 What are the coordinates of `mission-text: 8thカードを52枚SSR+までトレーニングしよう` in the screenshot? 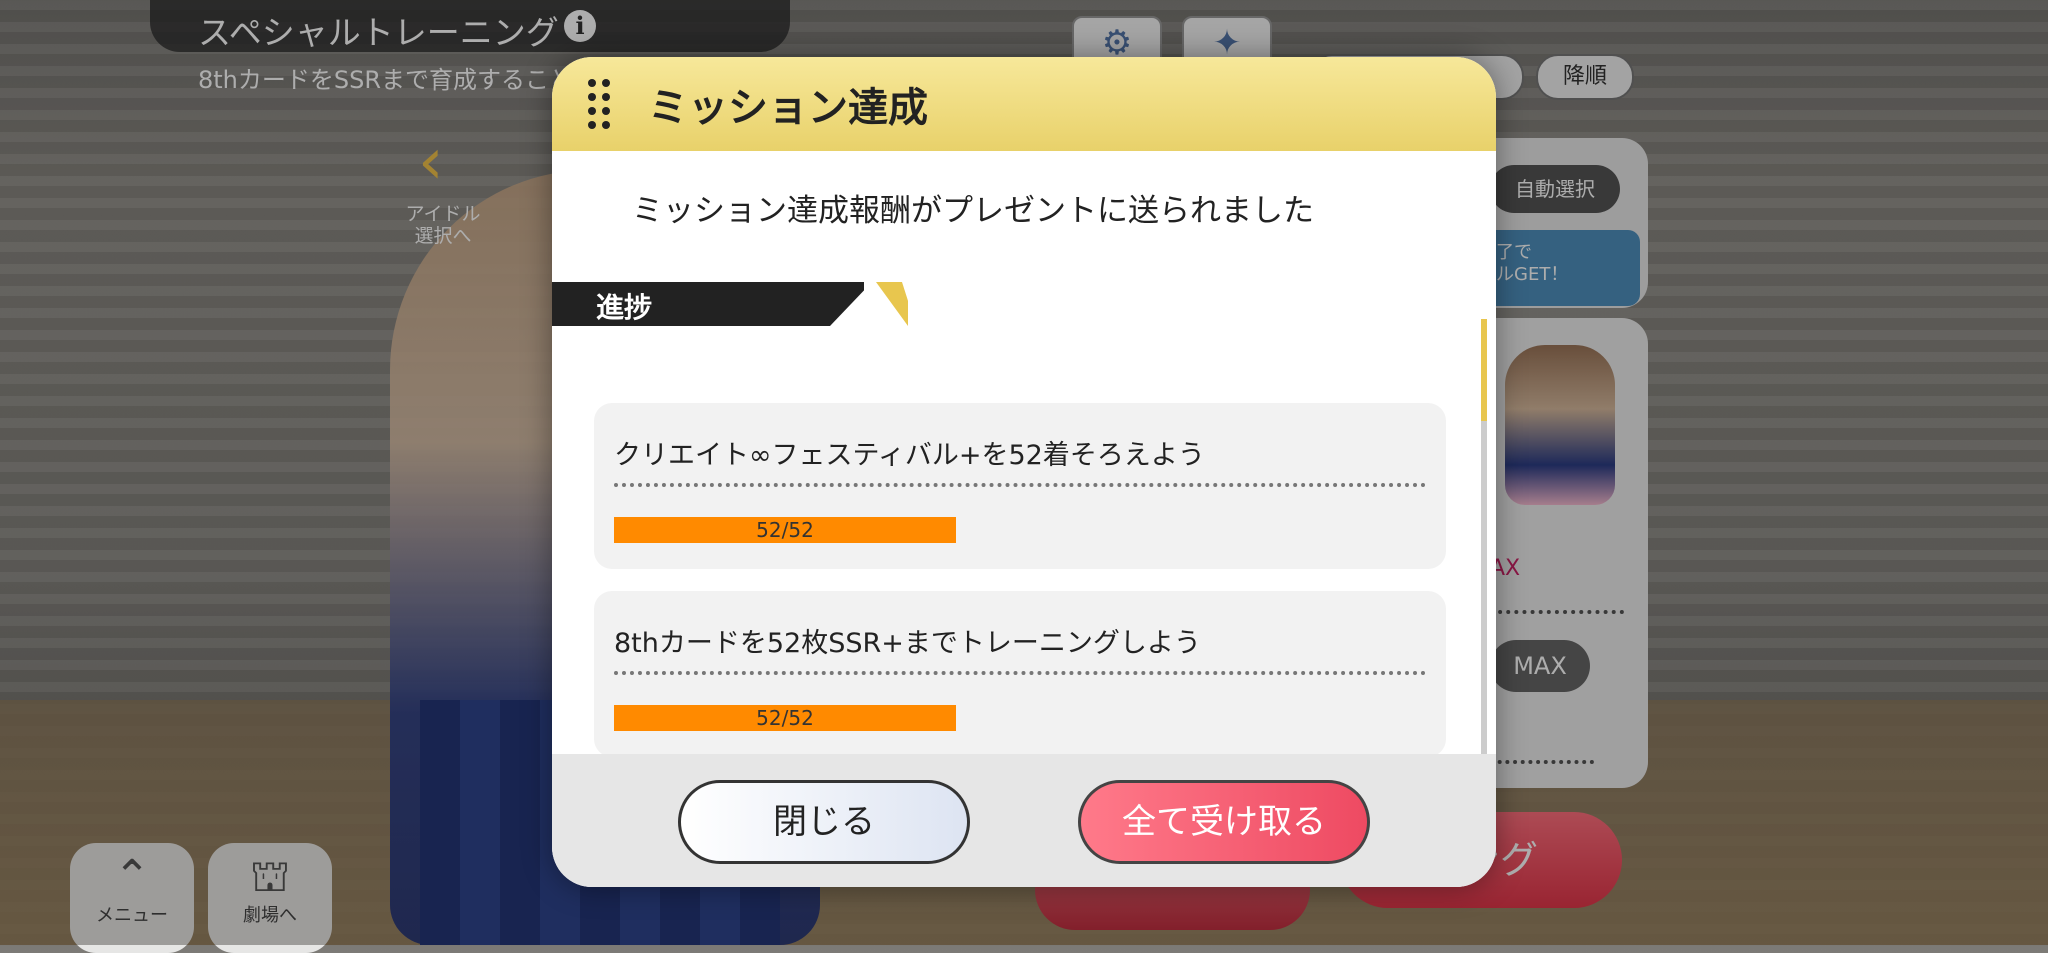 It's located at (907, 643).